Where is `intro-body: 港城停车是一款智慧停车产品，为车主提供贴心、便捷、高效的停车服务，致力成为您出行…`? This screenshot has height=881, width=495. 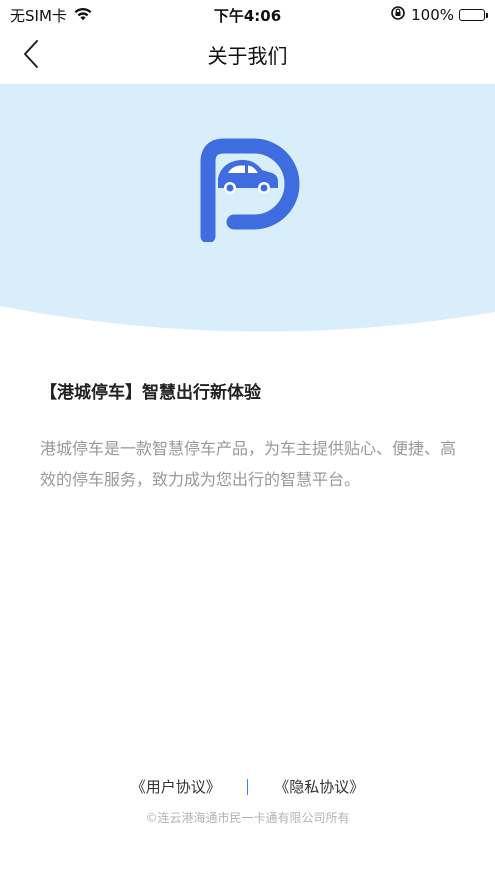 intro-body: 港城停车是一款智慧停车产品，为车主提供贴心、便捷、高效的停车服务，致力成为您出行… is located at coordinates (248, 464).